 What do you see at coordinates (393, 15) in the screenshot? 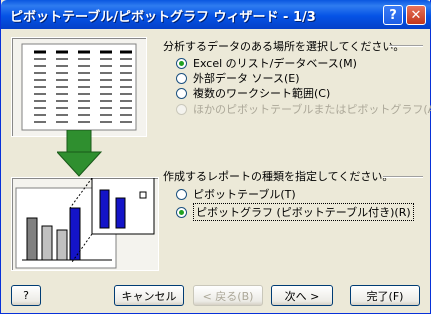
I see `title-help-button: ?` at bounding box center [393, 15].